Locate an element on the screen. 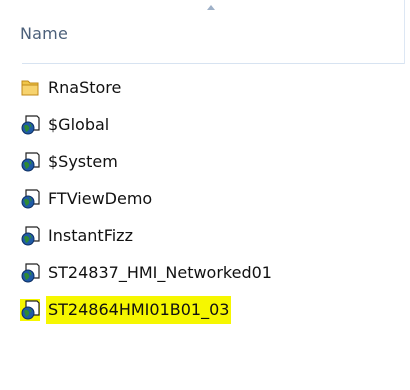 The width and height of the screenshot is (410, 390). list-item-system: $System is located at coordinates (70, 162).